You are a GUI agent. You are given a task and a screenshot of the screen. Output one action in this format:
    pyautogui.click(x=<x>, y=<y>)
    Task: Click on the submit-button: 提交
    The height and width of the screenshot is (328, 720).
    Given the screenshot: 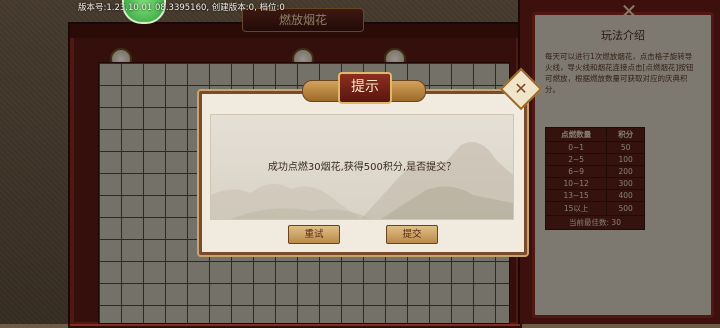 What is the action you would take?
    pyautogui.click(x=412, y=234)
    